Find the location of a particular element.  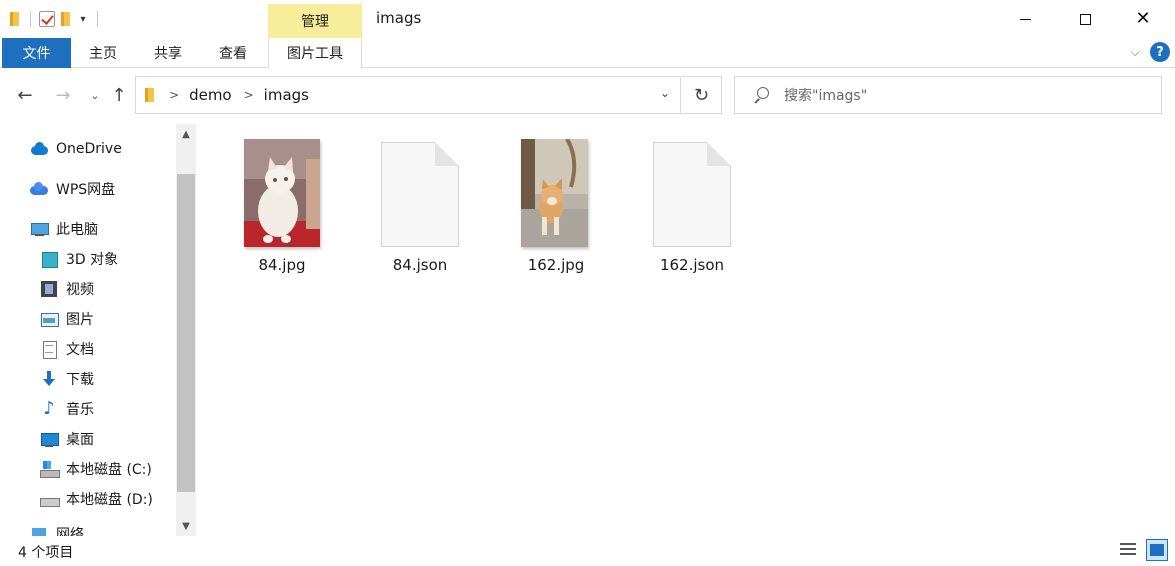

recent-locations-button: ⌄ is located at coordinates (95, 95).